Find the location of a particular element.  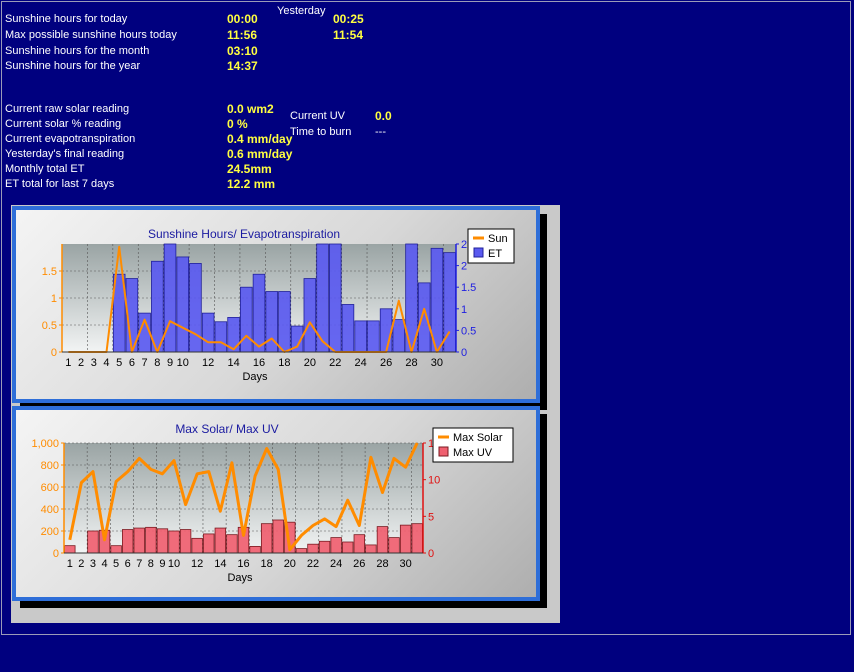

left-tick-label: 400 is located at coordinates (50, 510).